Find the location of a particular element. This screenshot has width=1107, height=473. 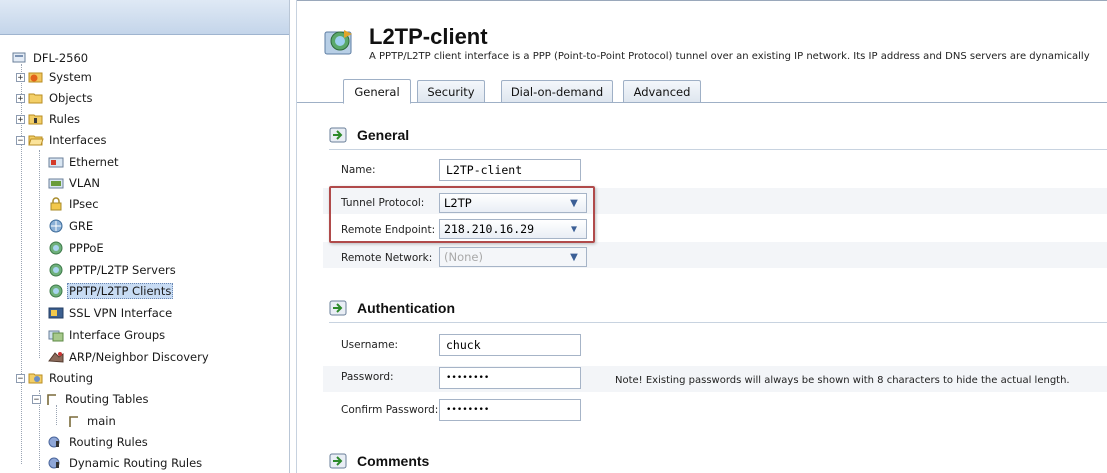

remote-network-label: Remote Network: is located at coordinates (387, 258).